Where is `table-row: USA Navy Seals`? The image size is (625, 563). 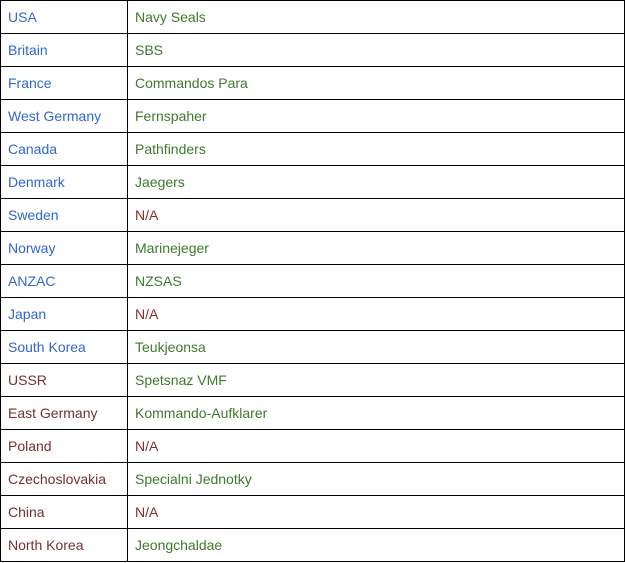
table-row: USA Navy Seals is located at coordinates (312, 17).